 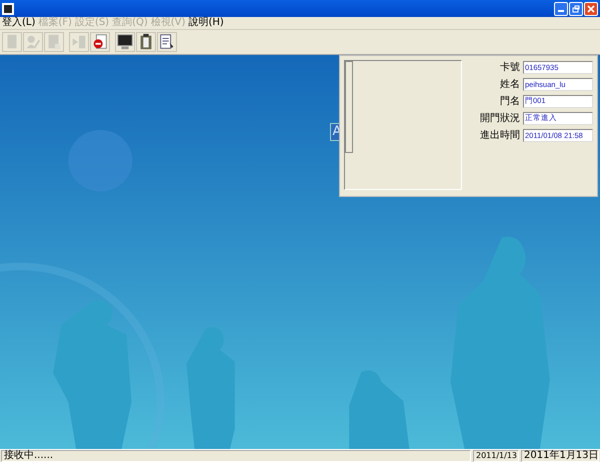 I want to click on stop-icon, so click(x=100, y=42).